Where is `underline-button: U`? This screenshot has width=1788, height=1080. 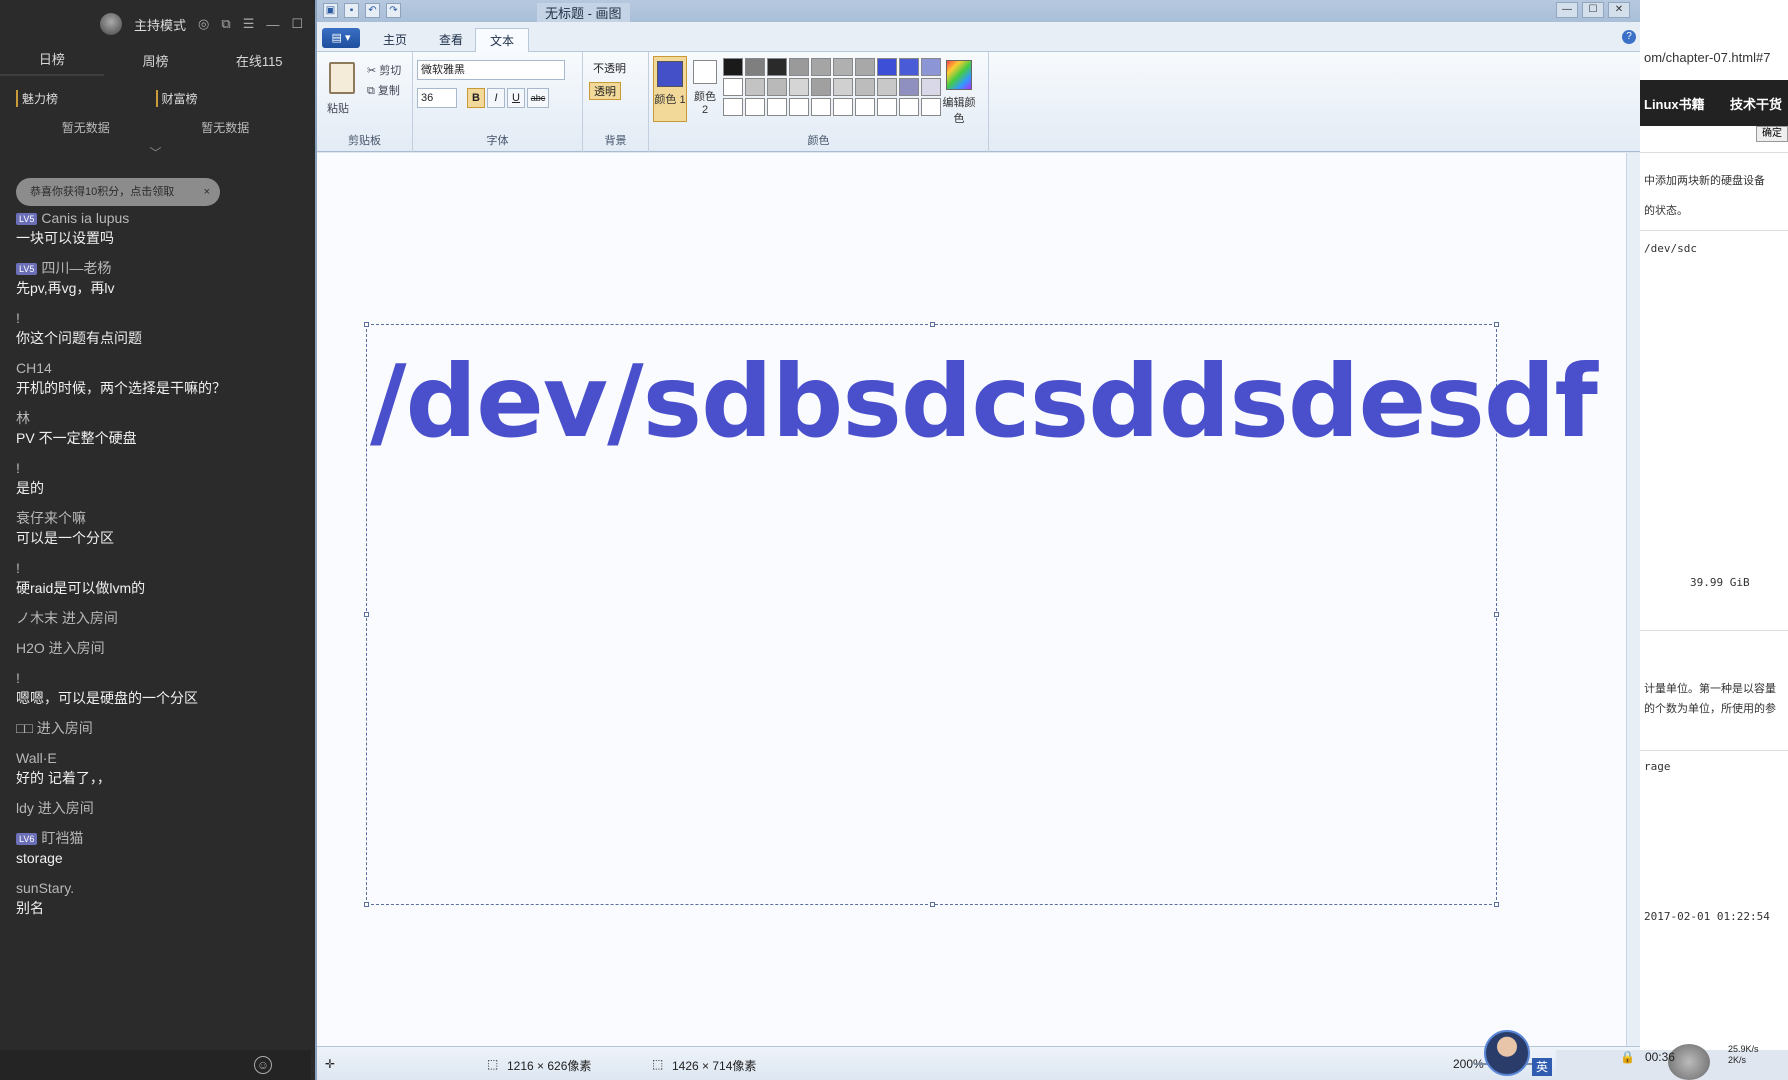
underline-button: U is located at coordinates (516, 98).